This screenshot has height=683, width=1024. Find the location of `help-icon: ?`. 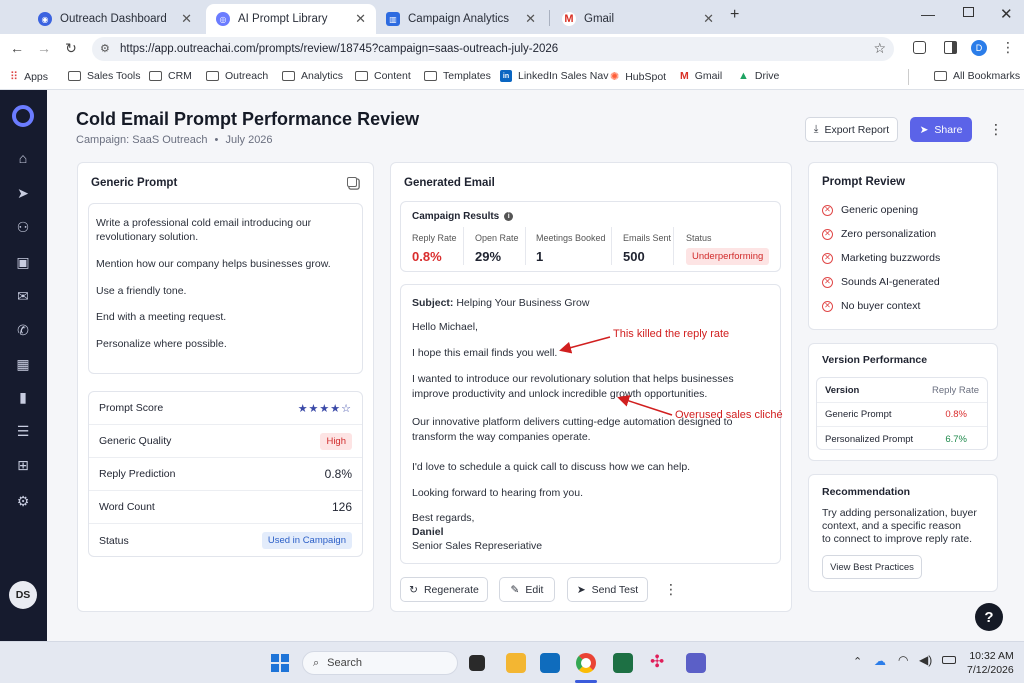

help-icon: ? is located at coordinates (989, 617).